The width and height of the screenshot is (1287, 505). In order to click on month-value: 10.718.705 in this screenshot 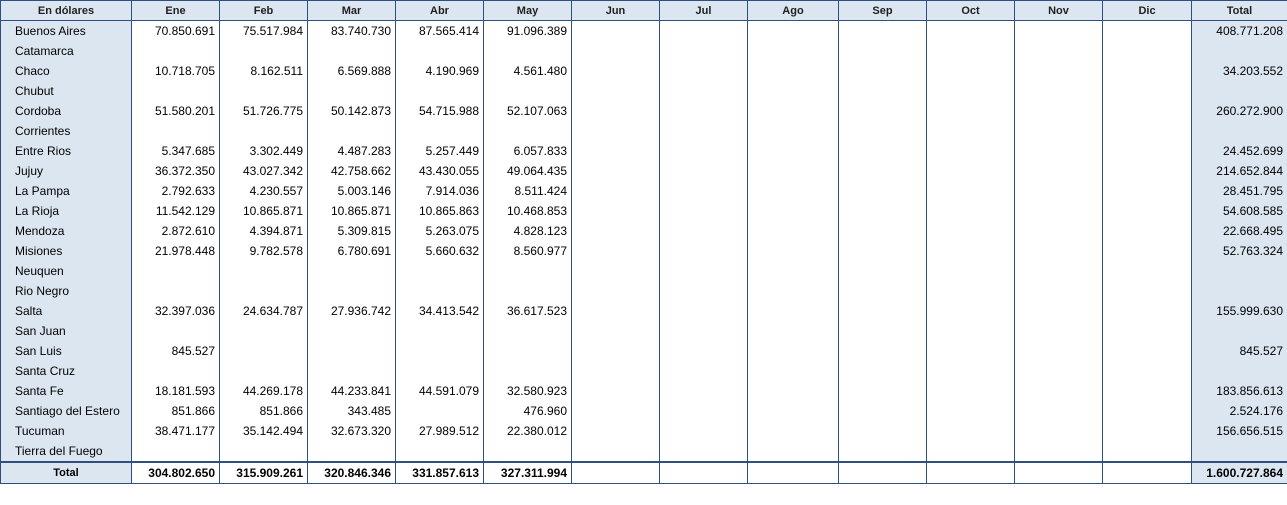, I will do `click(175, 71)`.